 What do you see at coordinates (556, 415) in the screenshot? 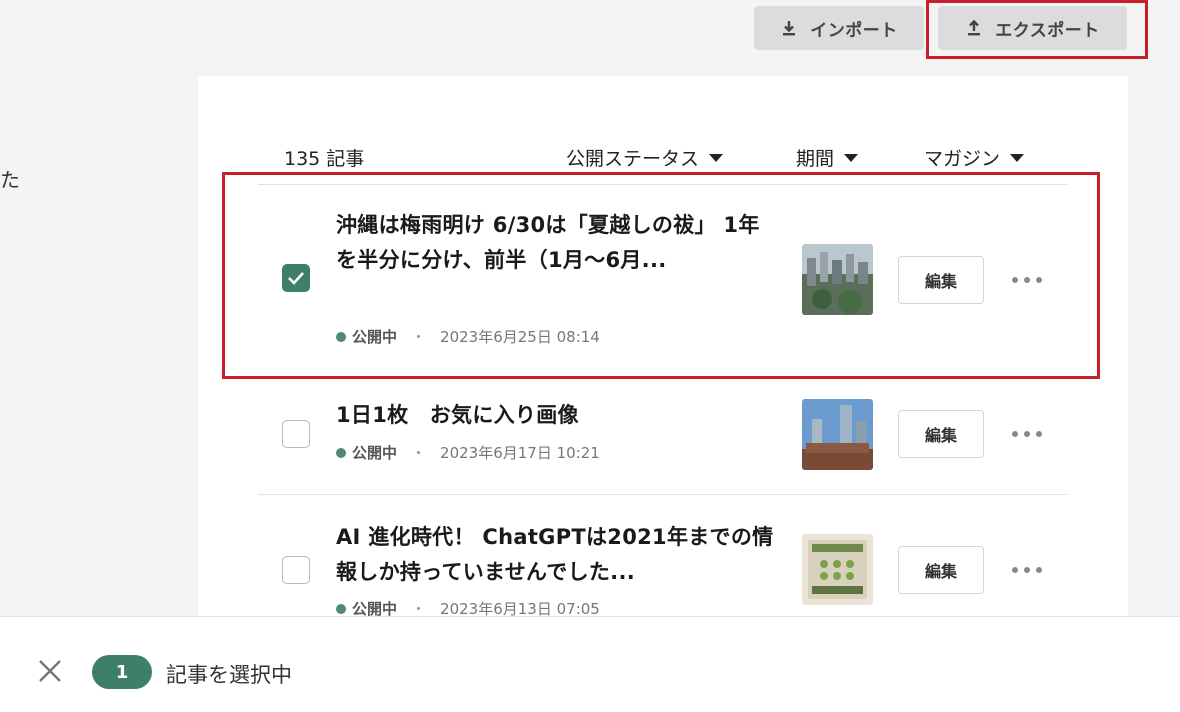
I see `article-title: 1日1枚 お気に入り画像` at bounding box center [556, 415].